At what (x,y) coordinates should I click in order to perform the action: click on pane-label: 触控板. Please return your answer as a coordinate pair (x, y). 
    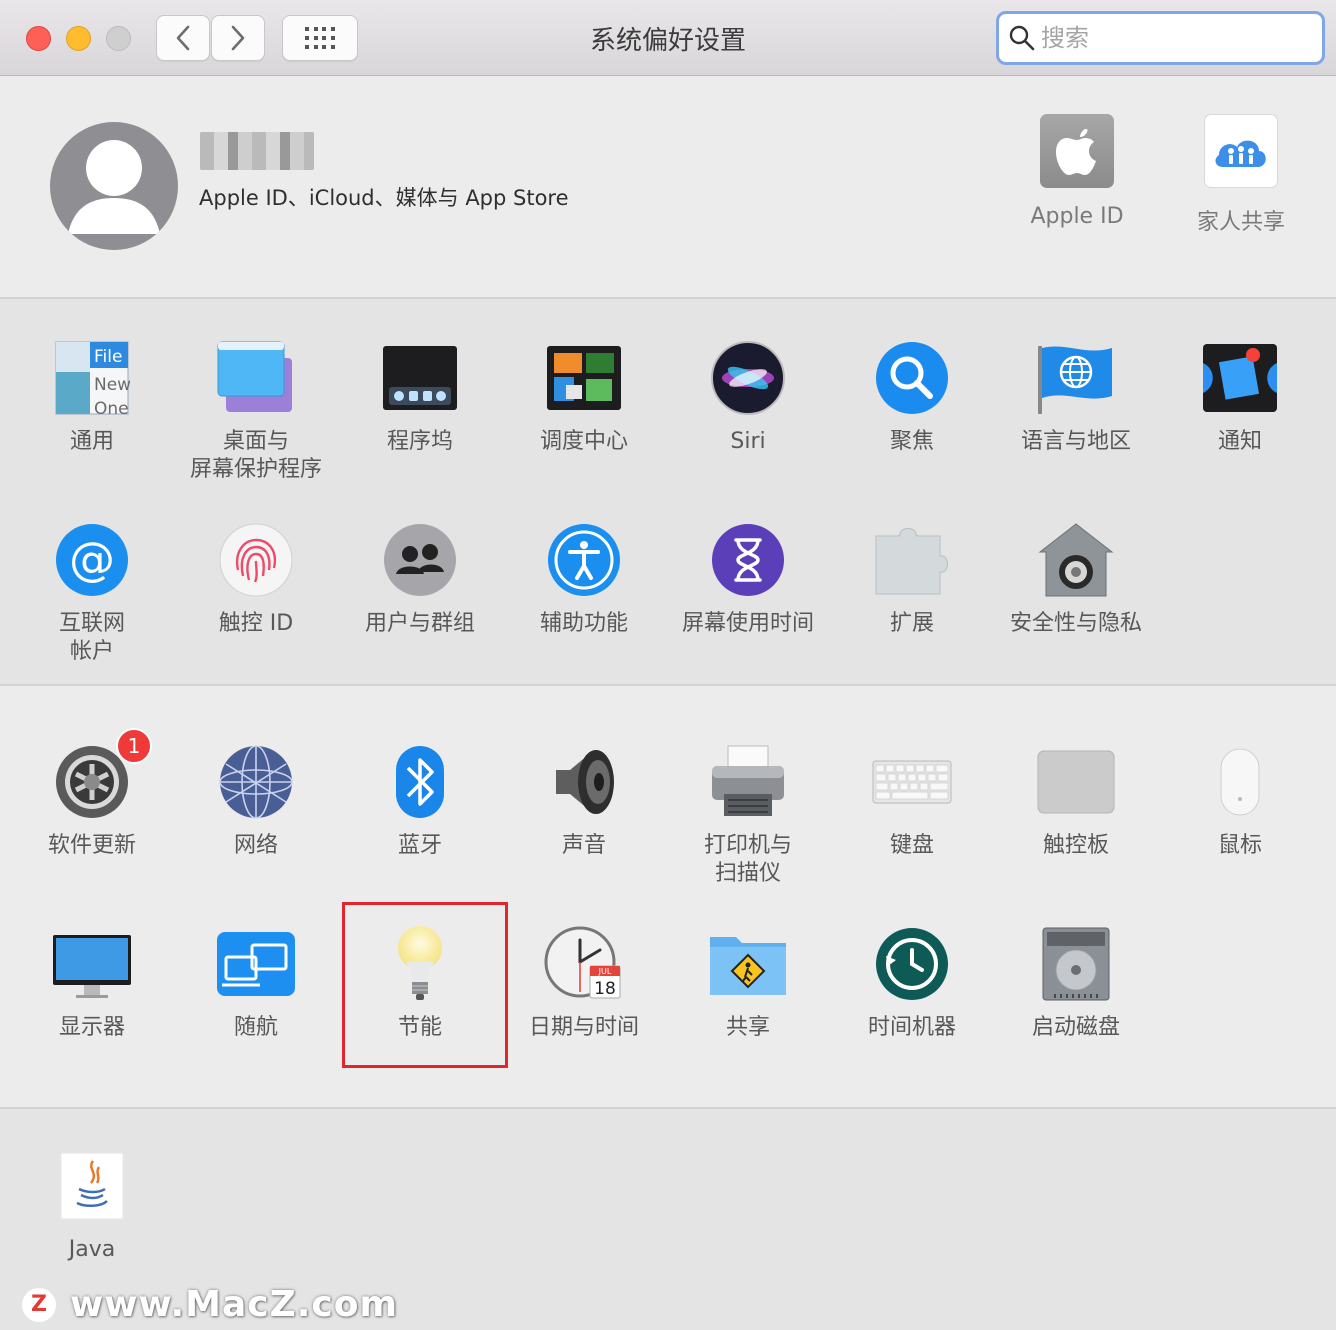
    Looking at the image, I should click on (1075, 845).